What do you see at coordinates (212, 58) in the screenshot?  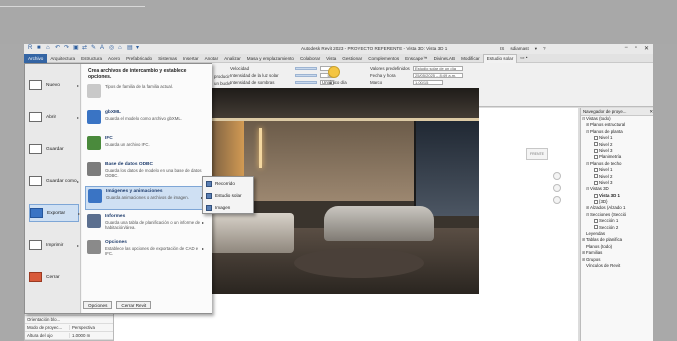 I see `tab-anotar: Anotar` at bounding box center [212, 58].